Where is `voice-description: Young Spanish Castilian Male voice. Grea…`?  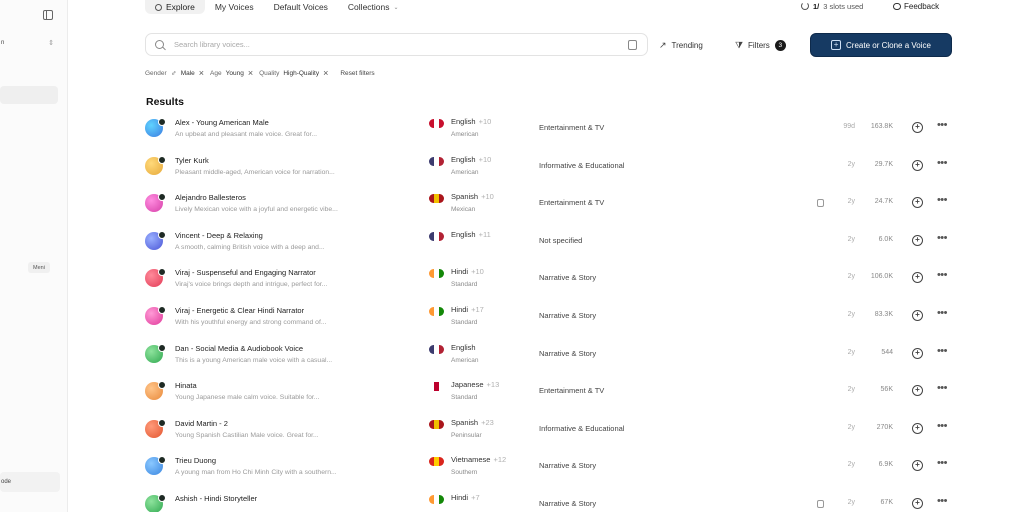 voice-description: Young Spanish Castilian Male voice. Grea… is located at coordinates (247, 435).